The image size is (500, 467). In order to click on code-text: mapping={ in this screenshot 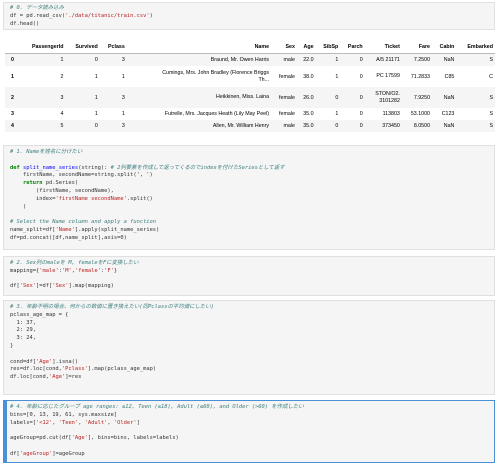, I will do `click(25, 270)`.